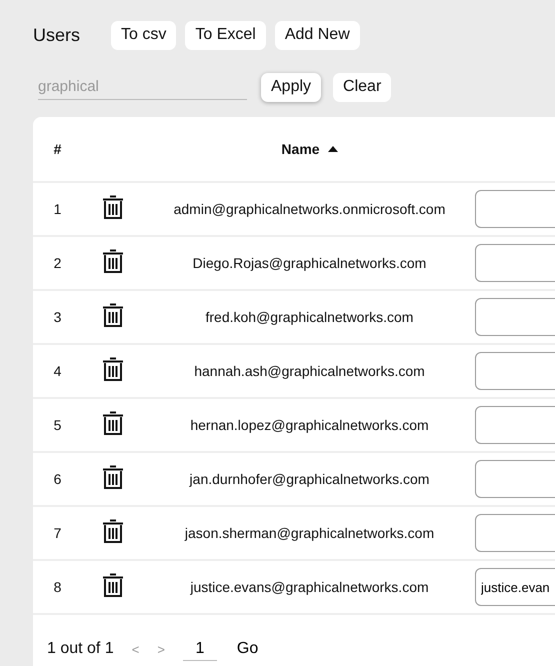  I want to click on row-number: 4, so click(58, 371).